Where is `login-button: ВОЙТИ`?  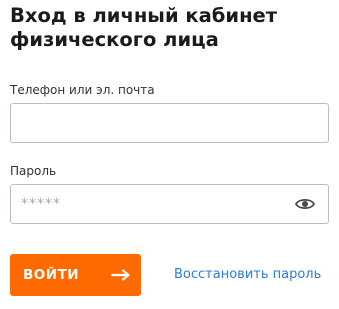
login-button: ВОЙТИ is located at coordinates (75, 275).